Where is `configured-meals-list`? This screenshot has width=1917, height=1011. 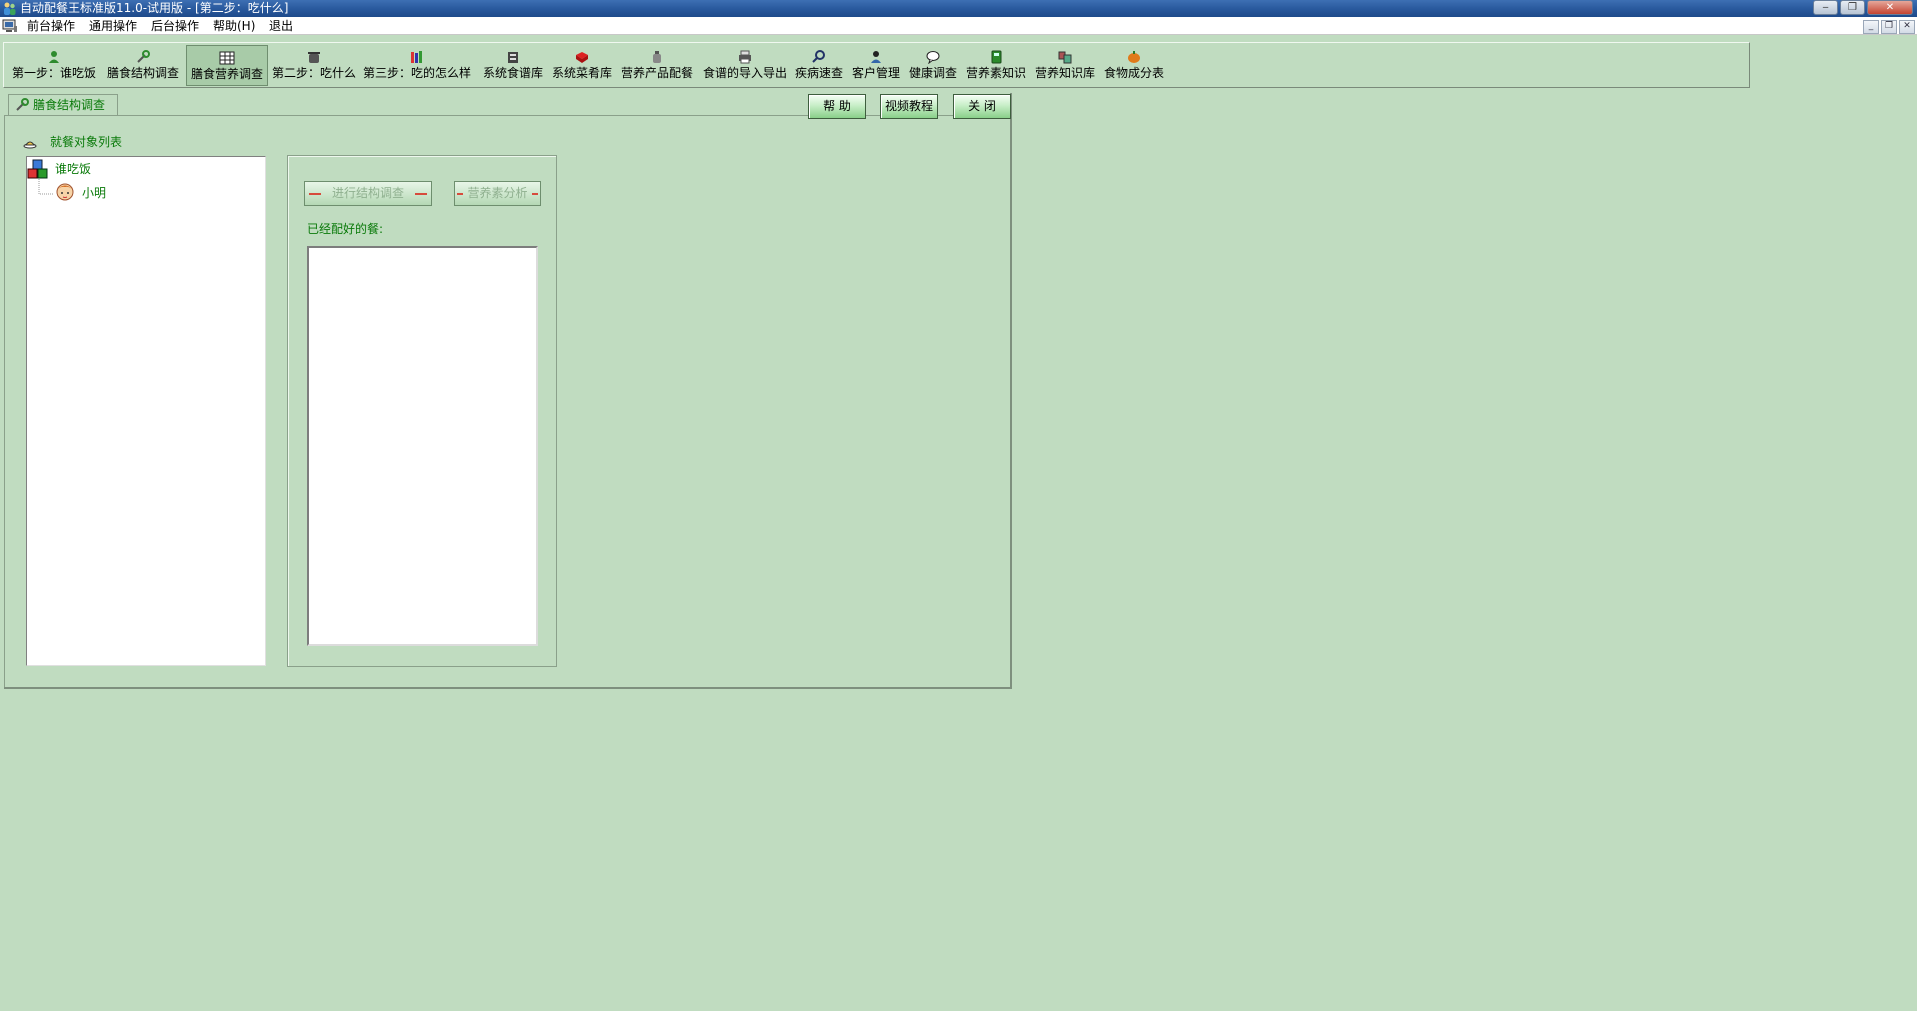
configured-meals-list is located at coordinates (422, 446).